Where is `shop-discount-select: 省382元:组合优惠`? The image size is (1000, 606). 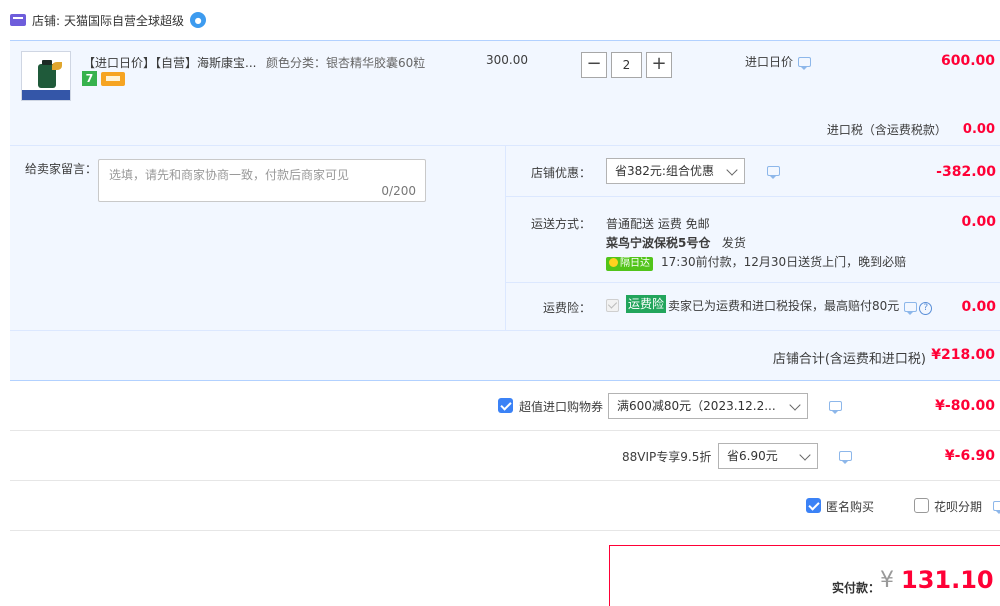 shop-discount-select: 省382元:组合优惠 is located at coordinates (675, 171).